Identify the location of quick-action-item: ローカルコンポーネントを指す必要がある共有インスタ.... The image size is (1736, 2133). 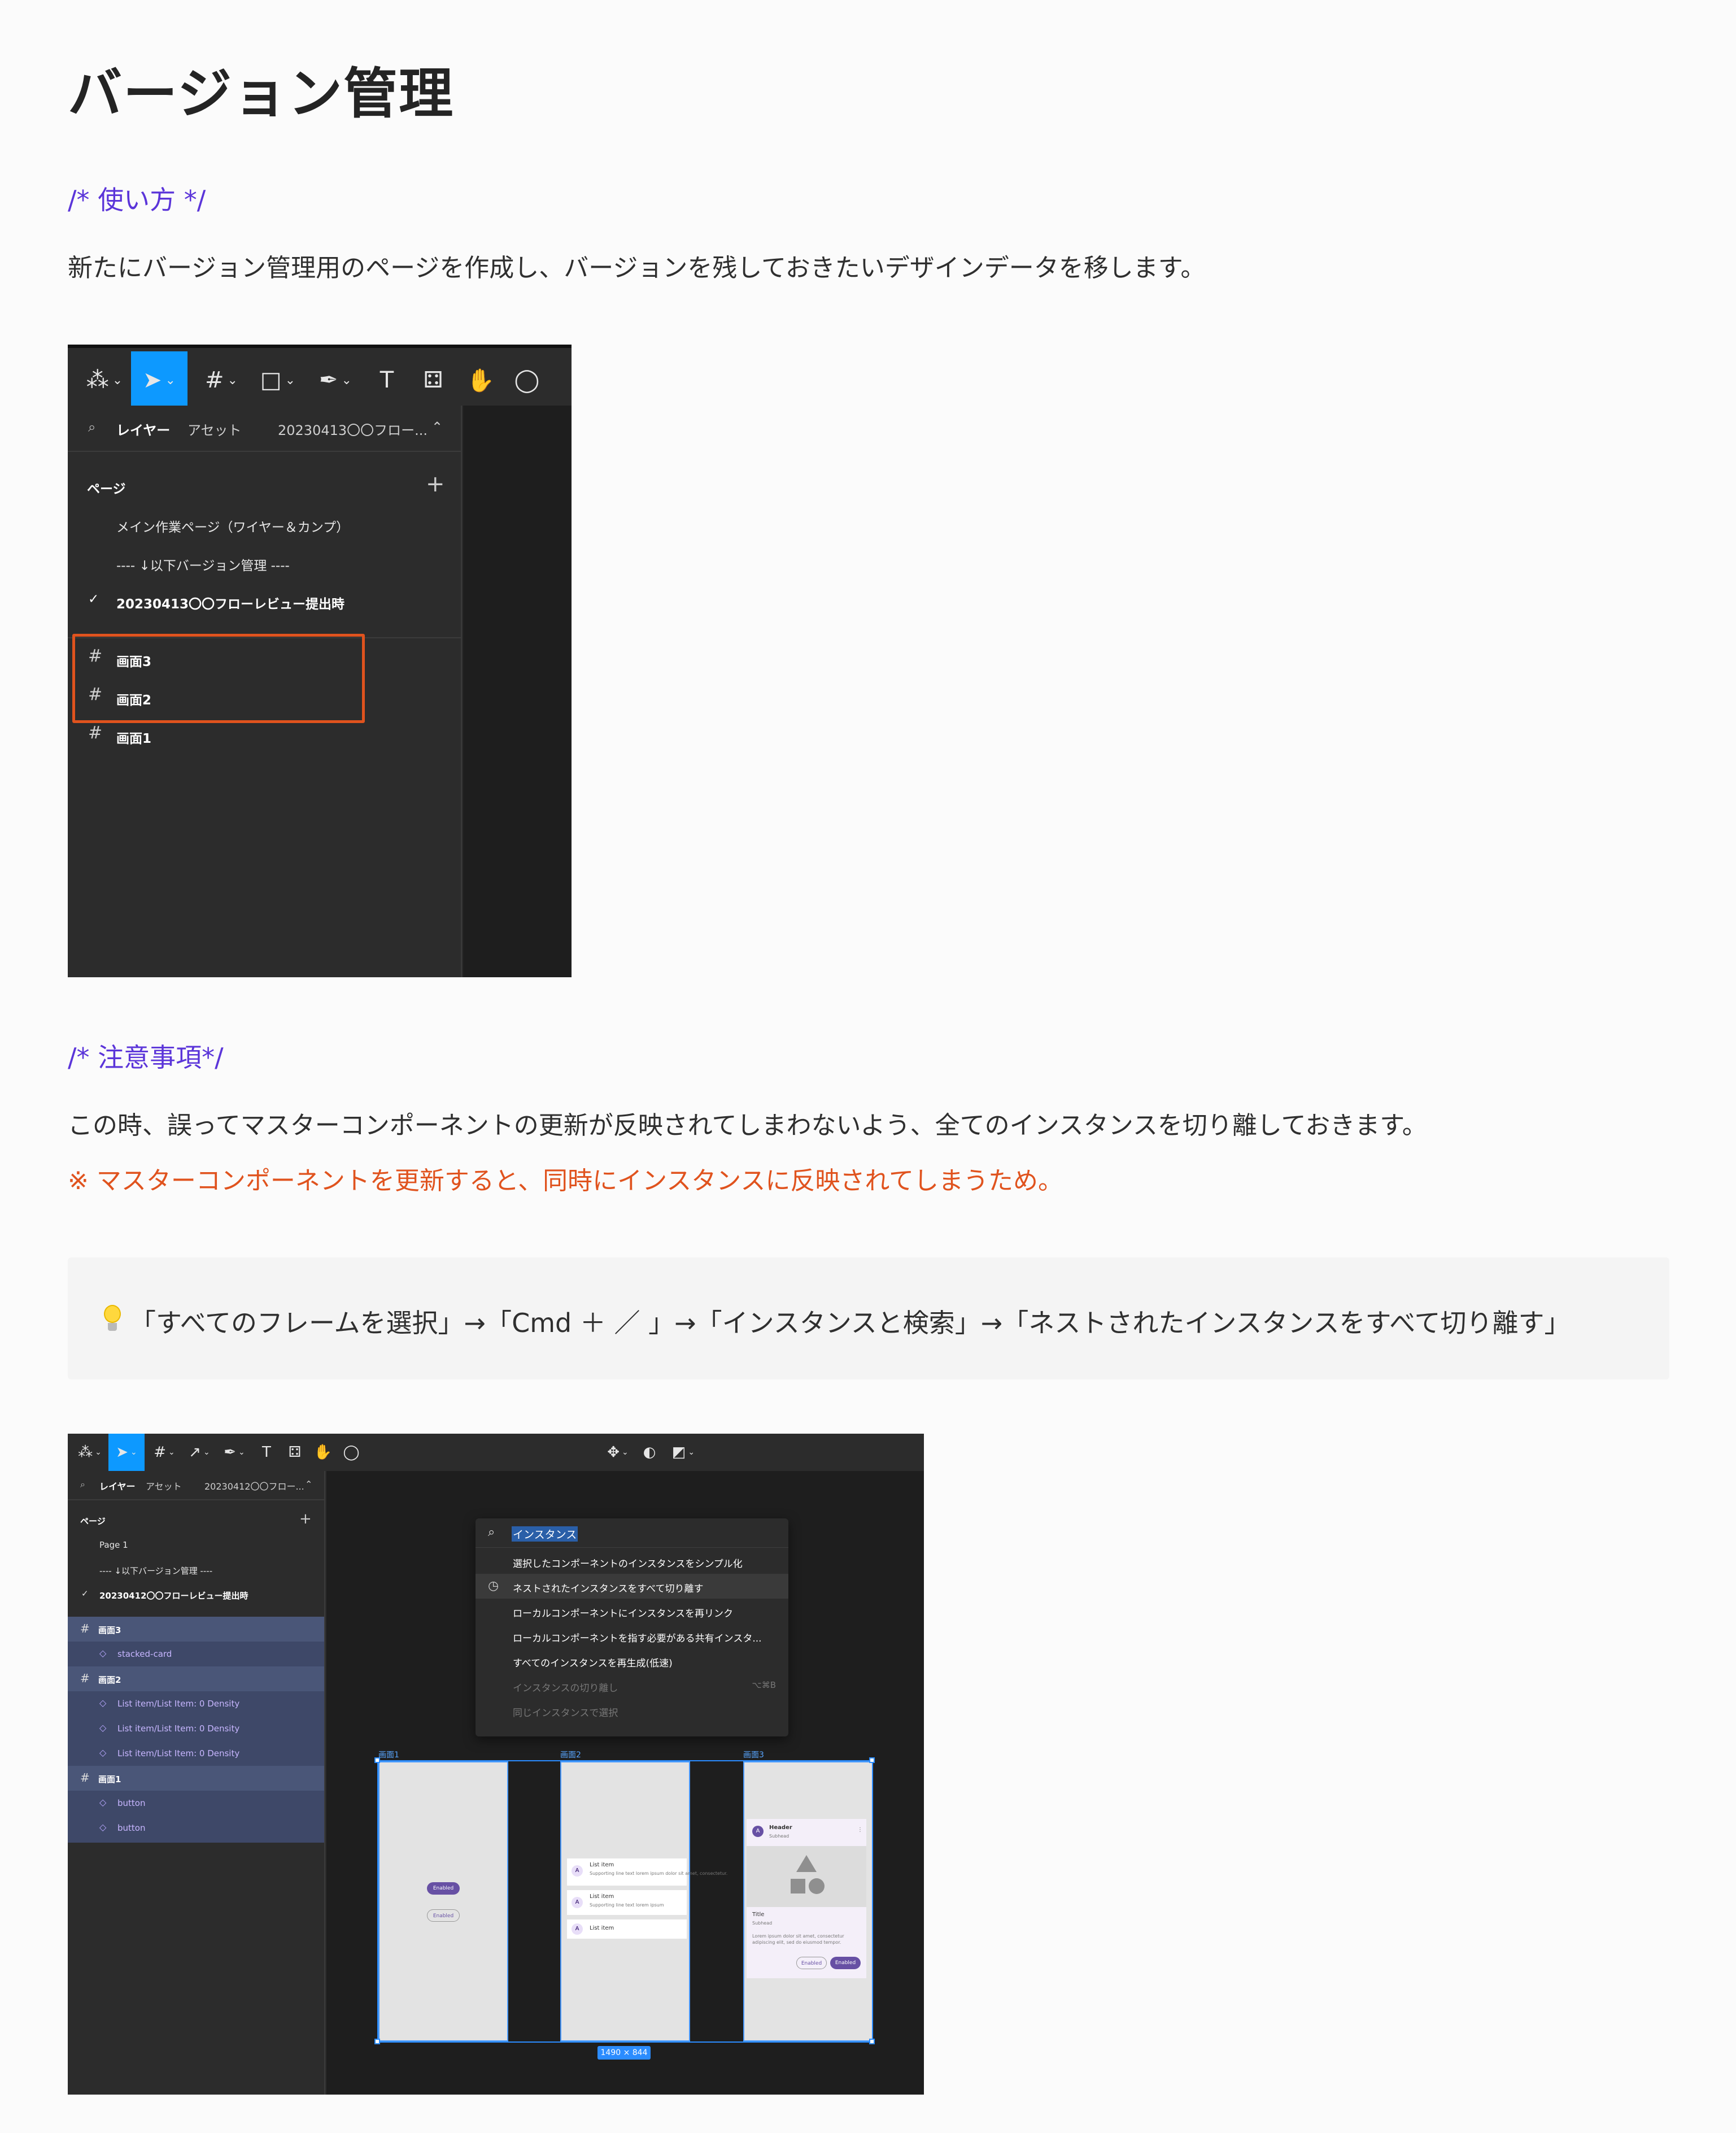
(632, 1635).